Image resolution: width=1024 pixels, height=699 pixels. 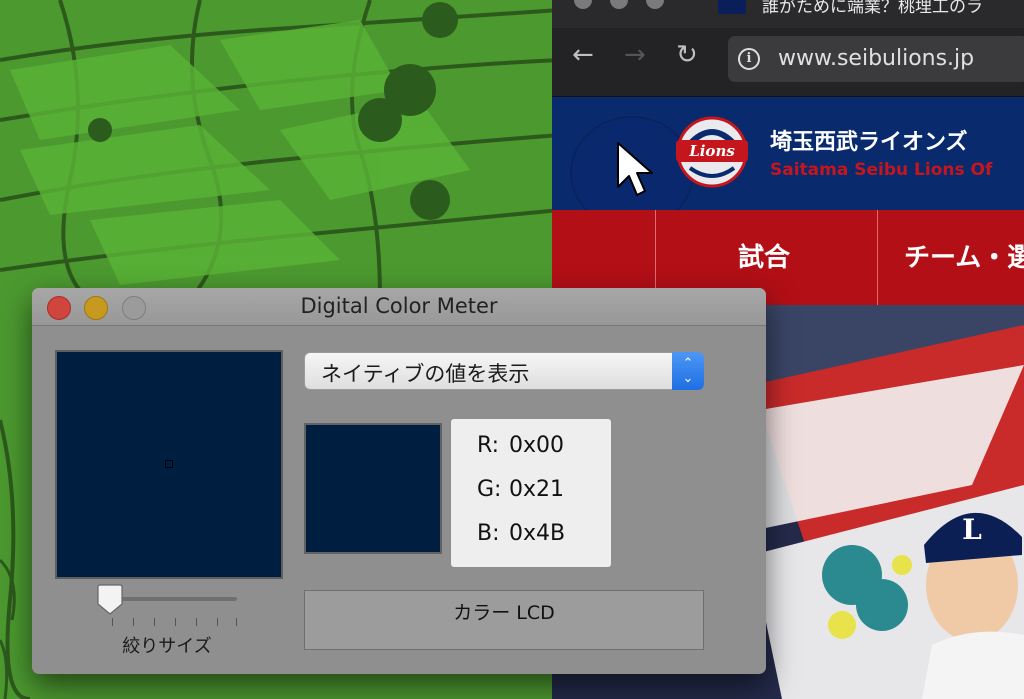 What do you see at coordinates (749, 59) in the screenshot?
I see `info-icon: i` at bounding box center [749, 59].